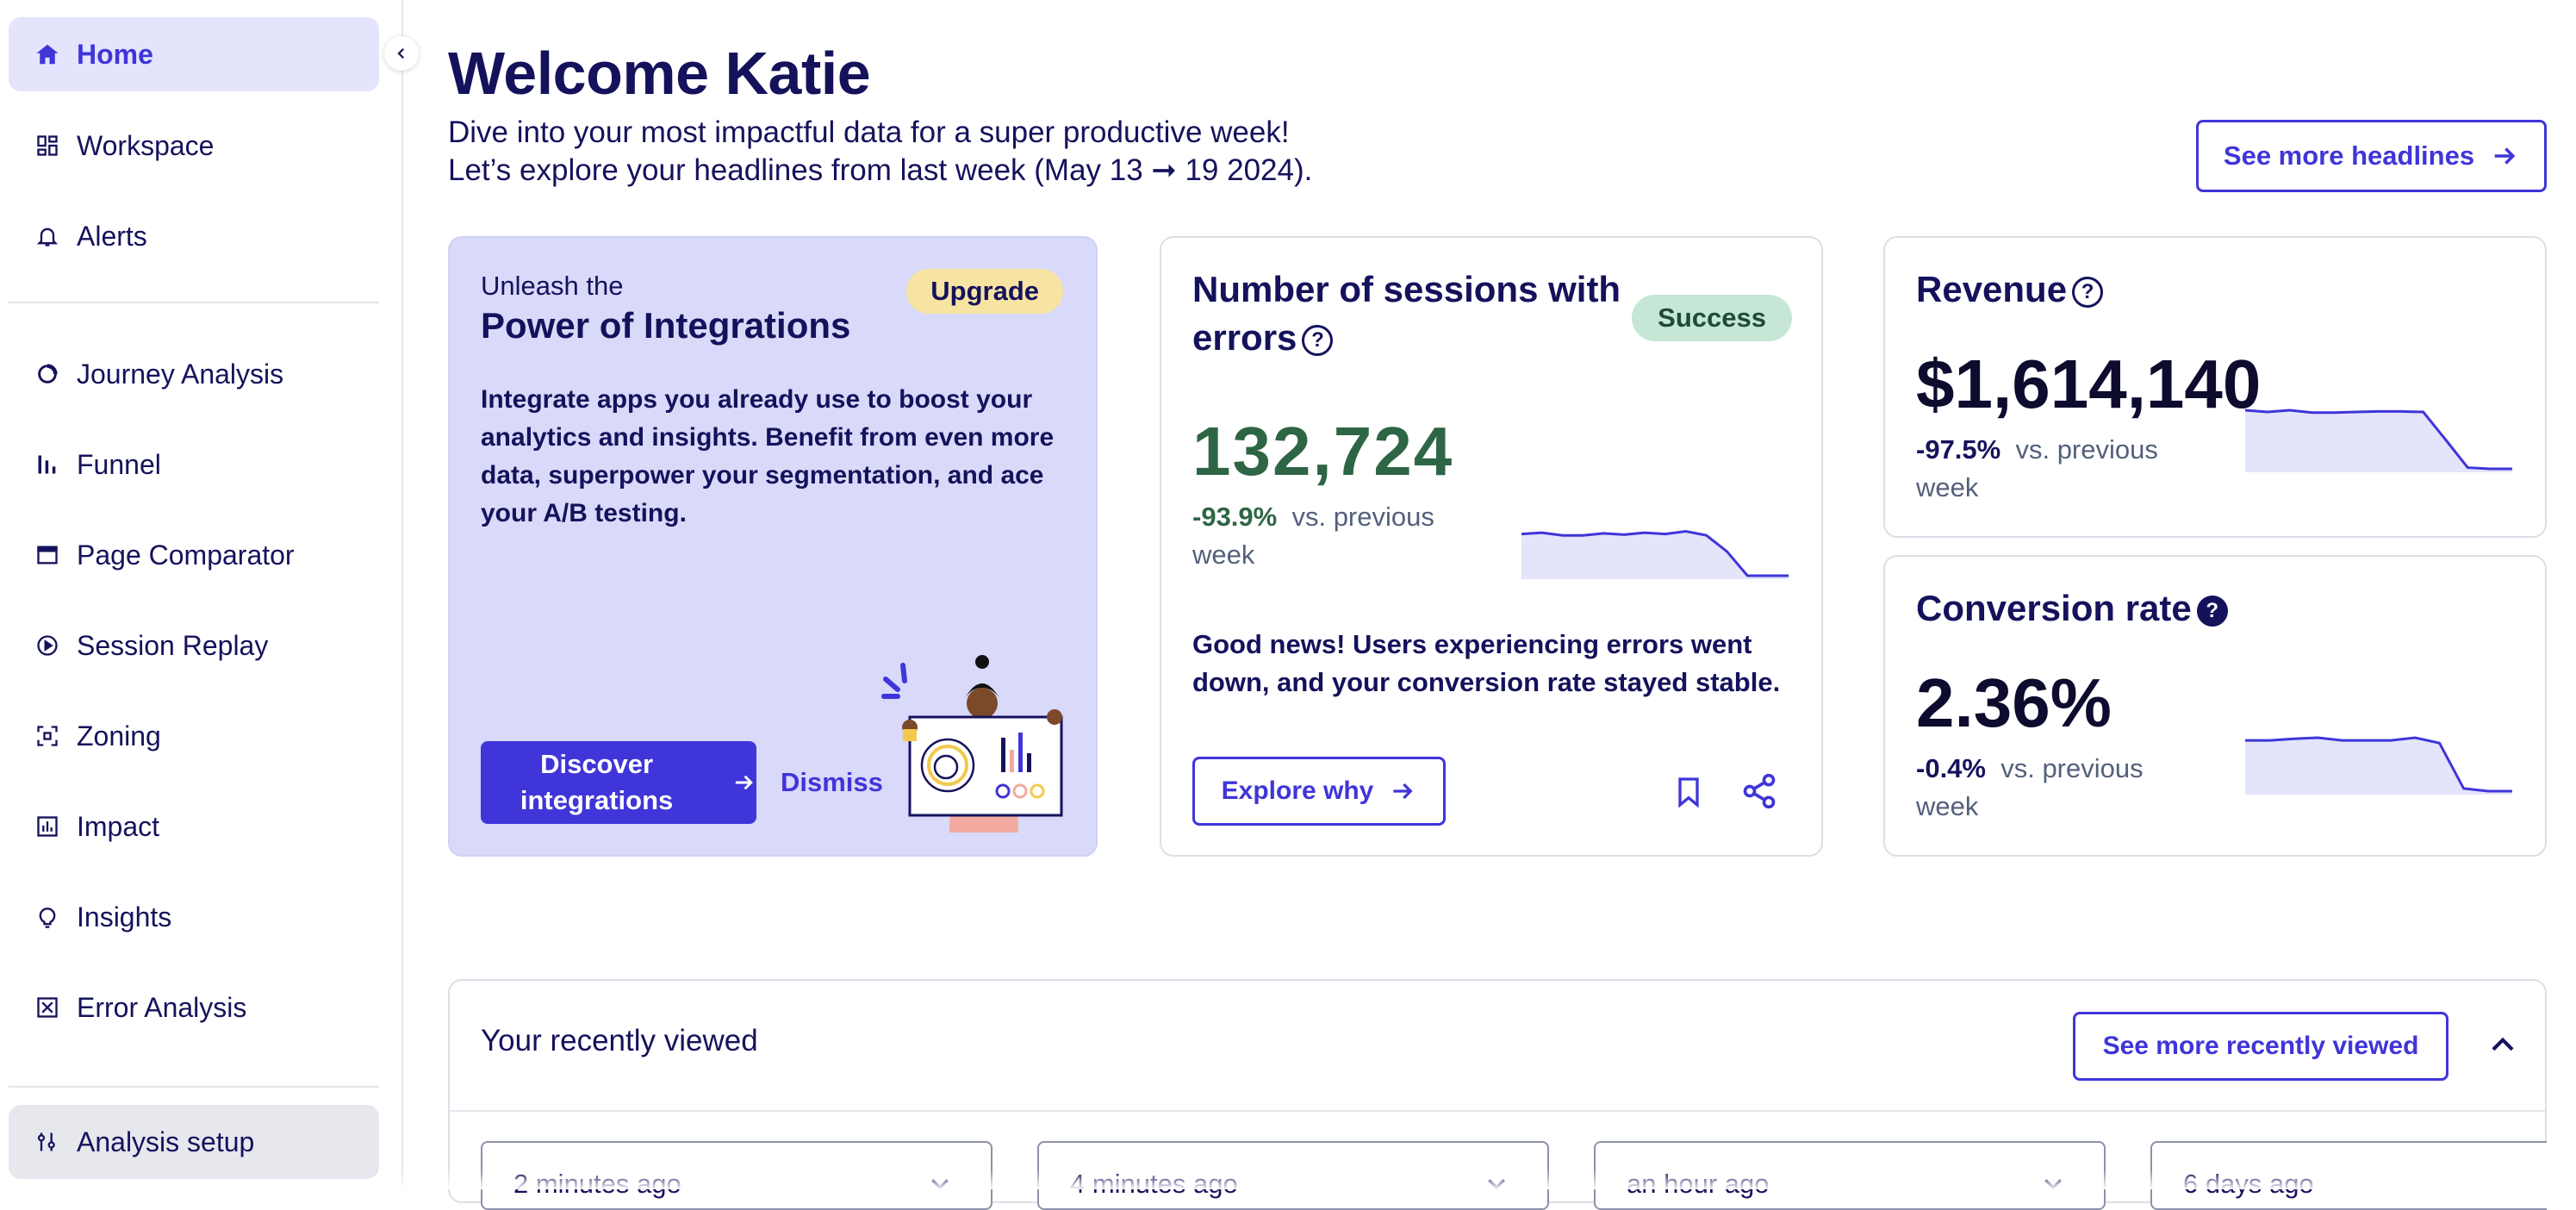 Image resolution: width=2576 pixels, height=1210 pixels. I want to click on promo-kicker: Unleash the, so click(553, 286).